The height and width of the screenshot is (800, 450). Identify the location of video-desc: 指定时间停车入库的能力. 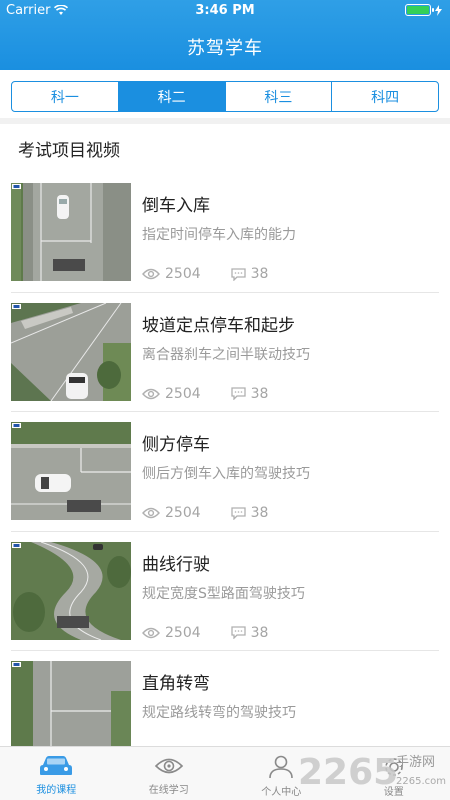
(219, 235).